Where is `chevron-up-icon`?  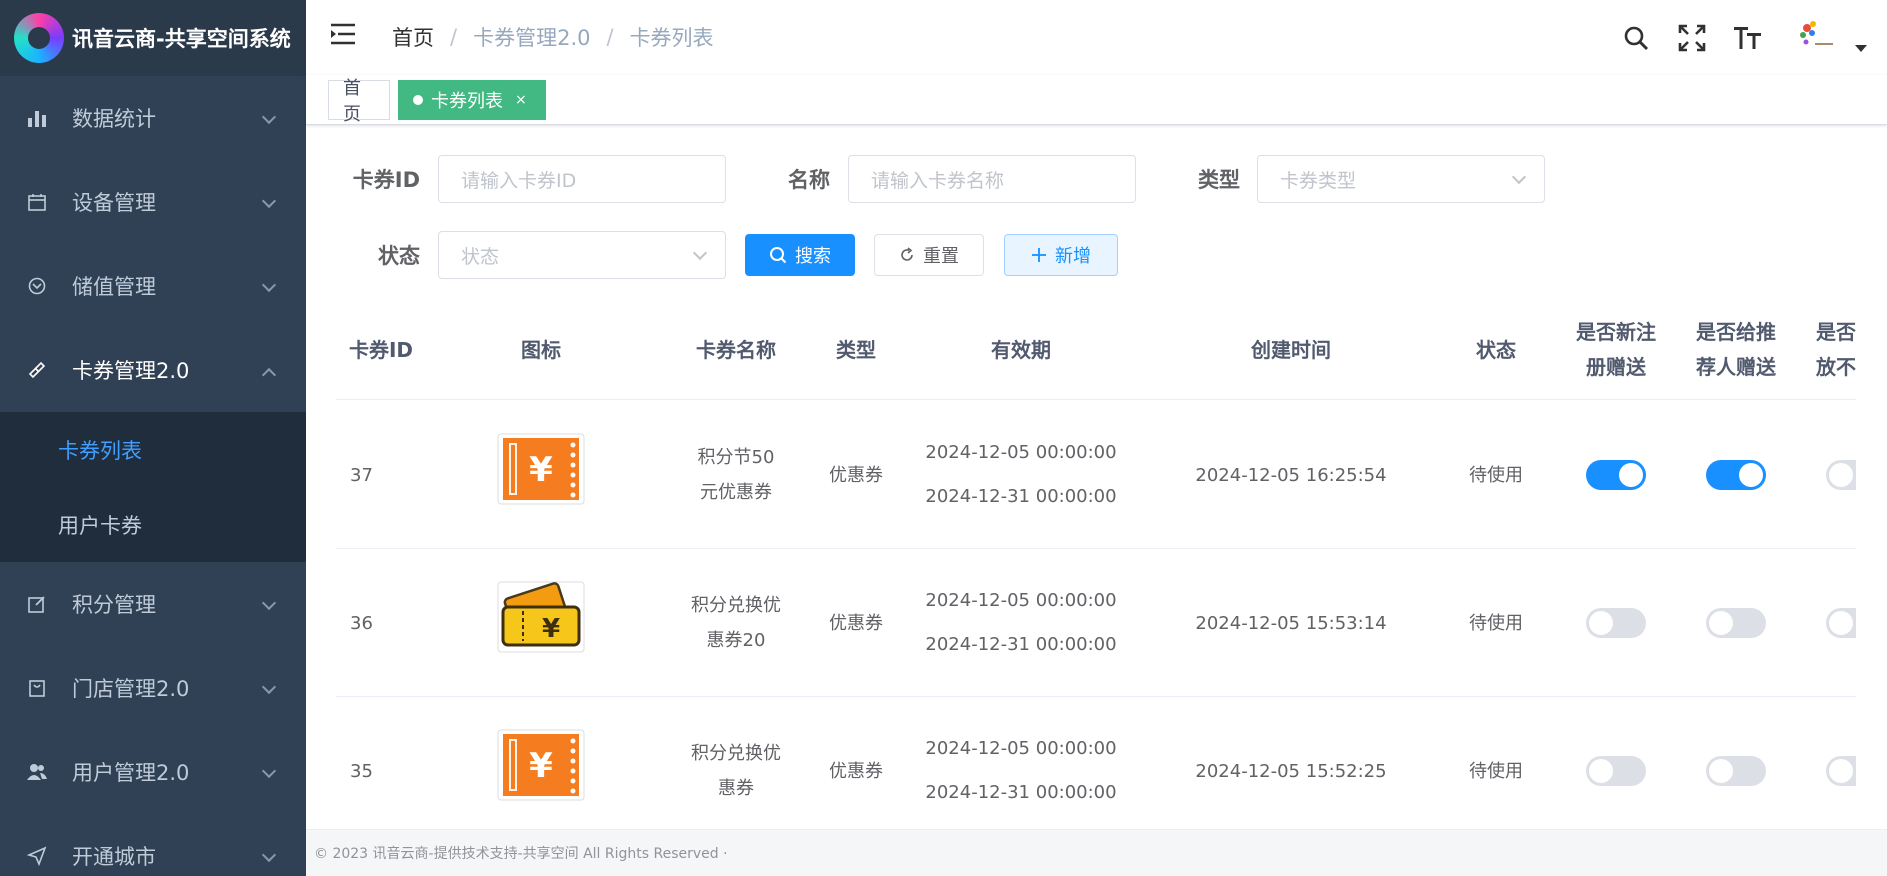
chevron-up-icon is located at coordinates (269, 375).